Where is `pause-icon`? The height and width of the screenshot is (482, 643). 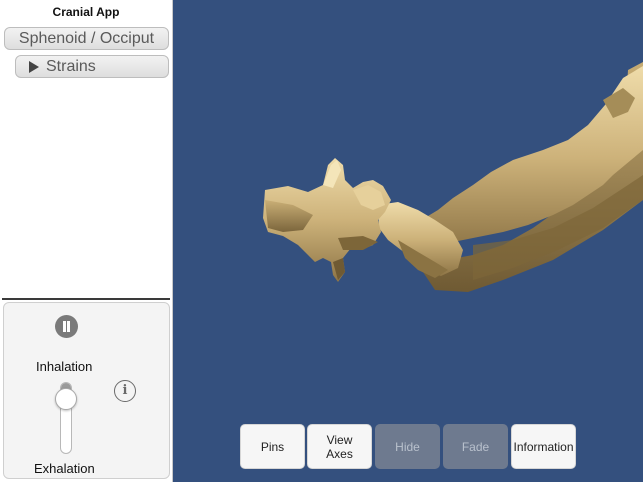
pause-icon is located at coordinates (66, 326).